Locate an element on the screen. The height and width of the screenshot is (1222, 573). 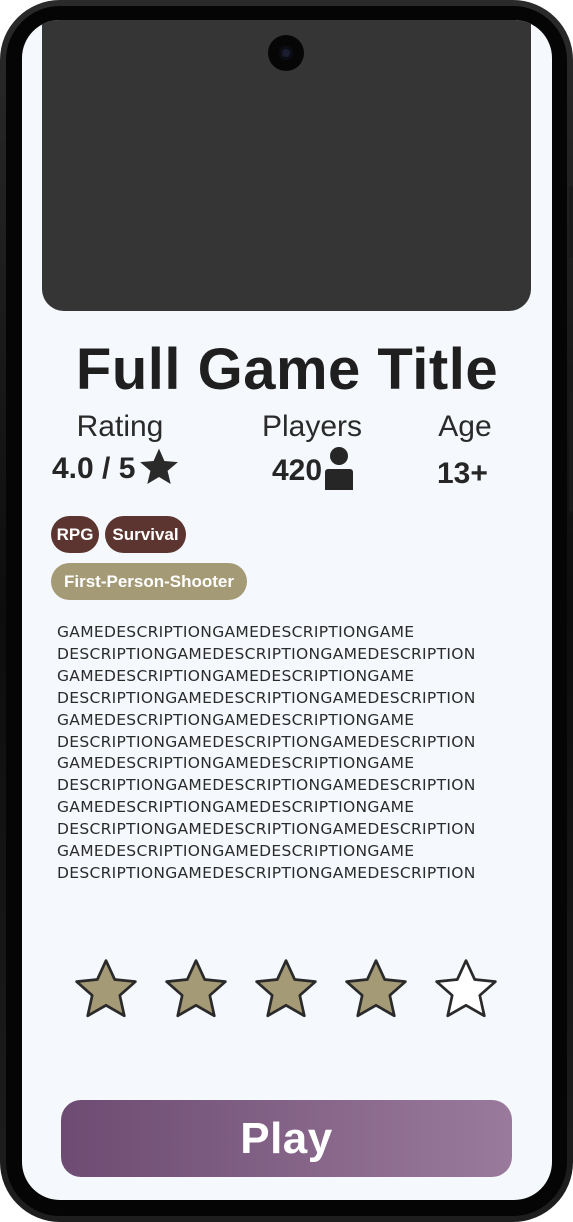
volume-button is located at coordinates (571, 222).